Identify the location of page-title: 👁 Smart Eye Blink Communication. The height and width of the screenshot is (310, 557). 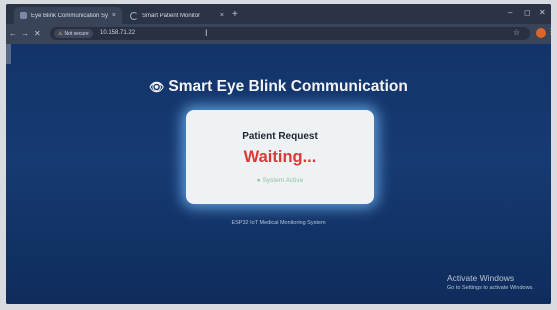
(278, 87).